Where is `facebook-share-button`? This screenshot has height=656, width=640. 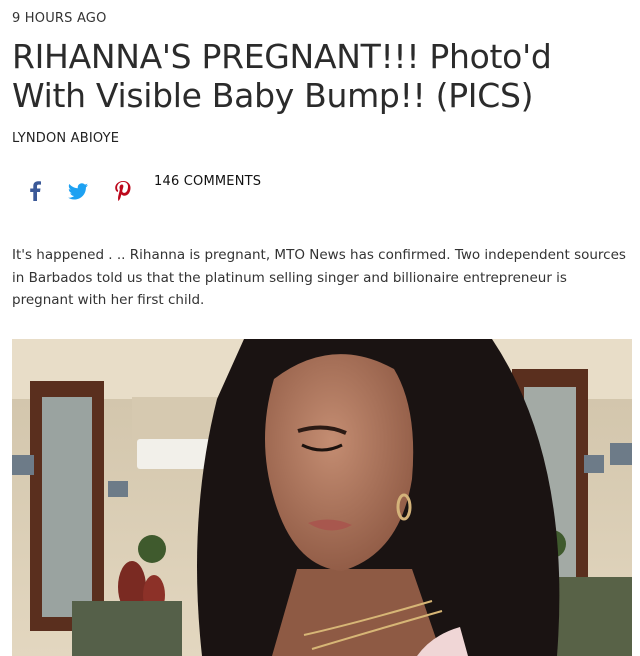 facebook-share-button is located at coordinates (35, 191).